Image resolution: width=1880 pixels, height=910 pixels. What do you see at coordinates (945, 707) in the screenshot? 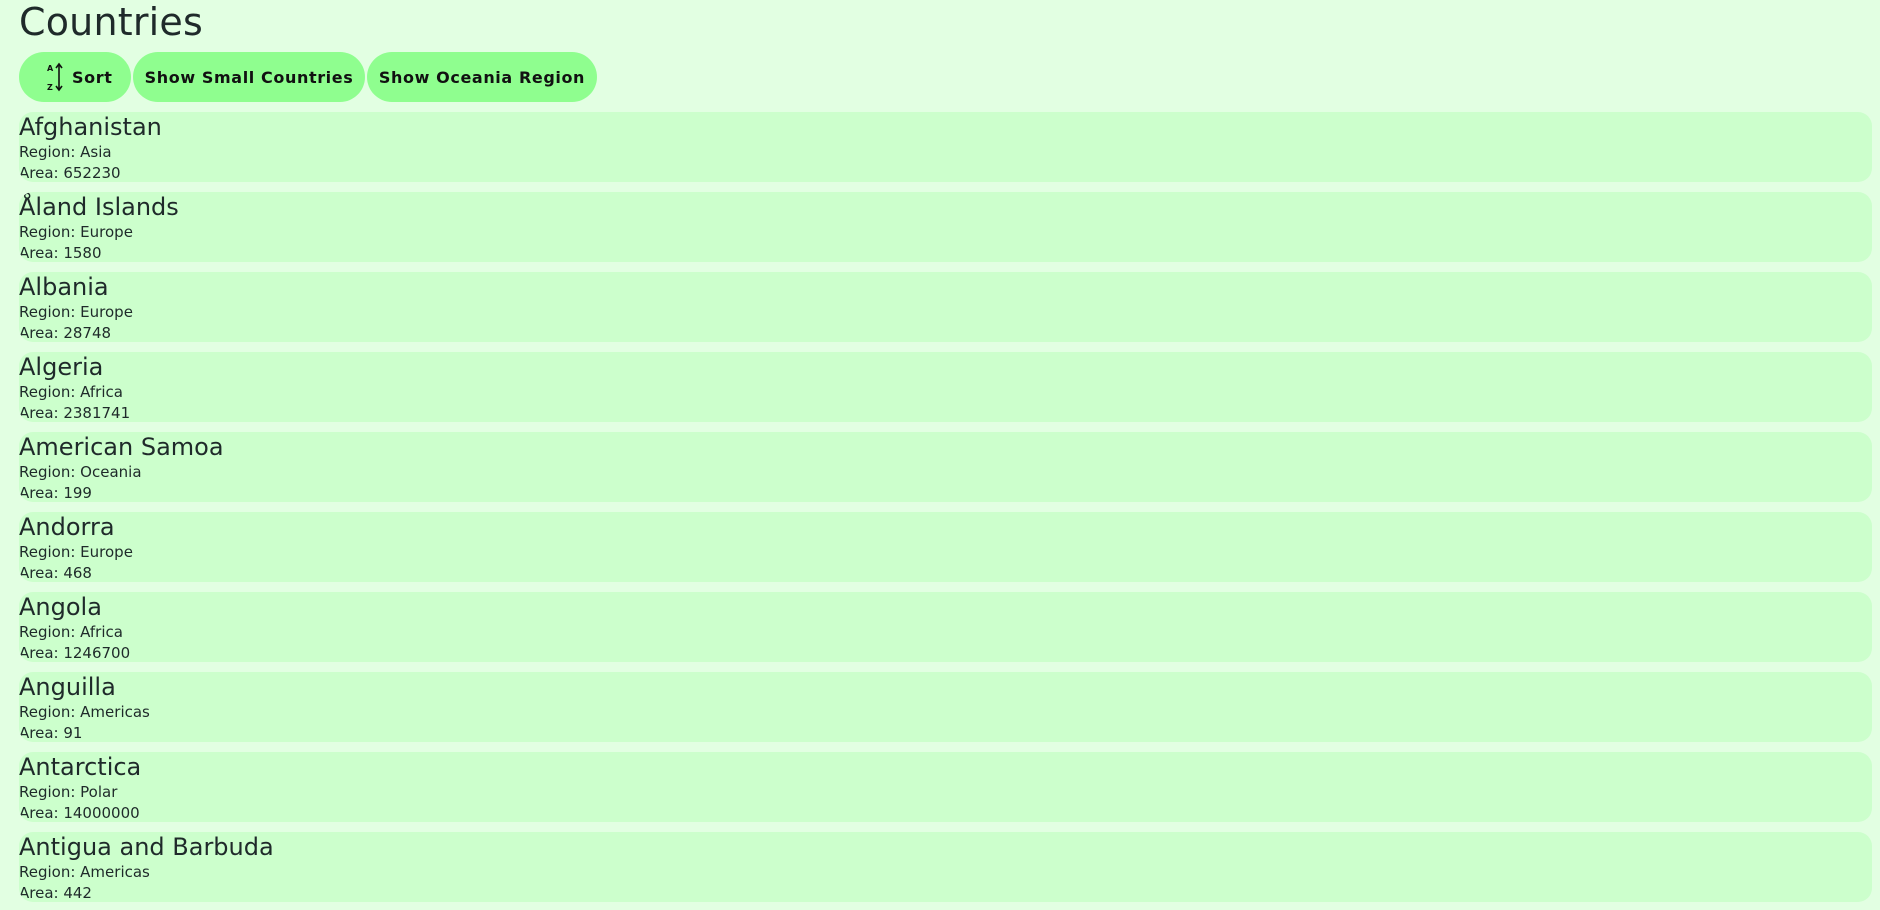
I see `country-card: Anguilla Region: Americas Area: 91` at bounding box center [945, 707].